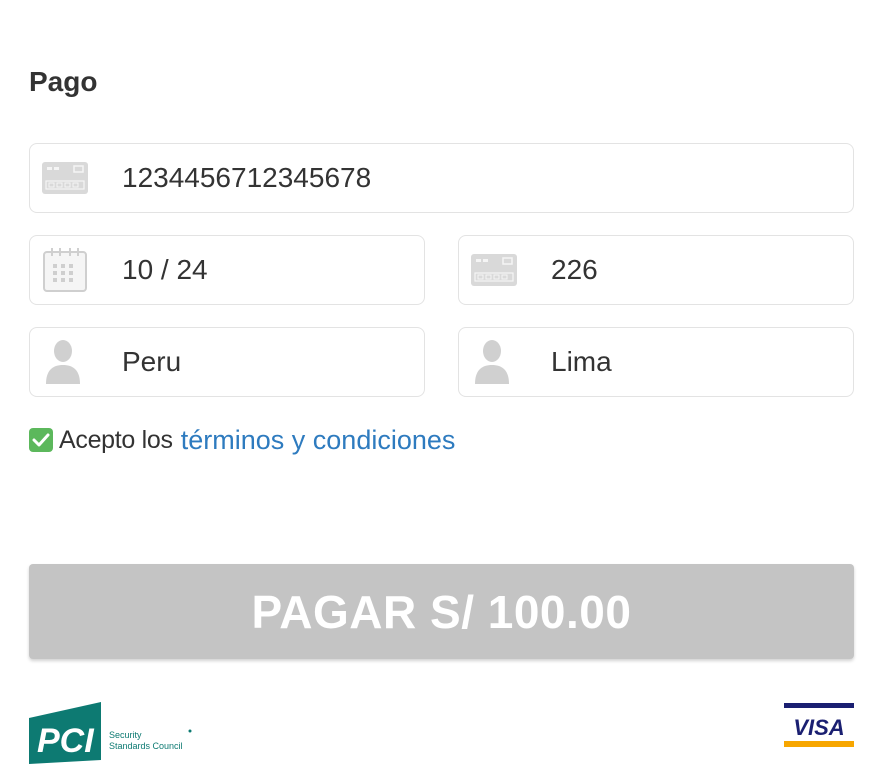  Describe the element at coordinates (63, 81) in the screenshot. I see `section-title: Pago` at that location.